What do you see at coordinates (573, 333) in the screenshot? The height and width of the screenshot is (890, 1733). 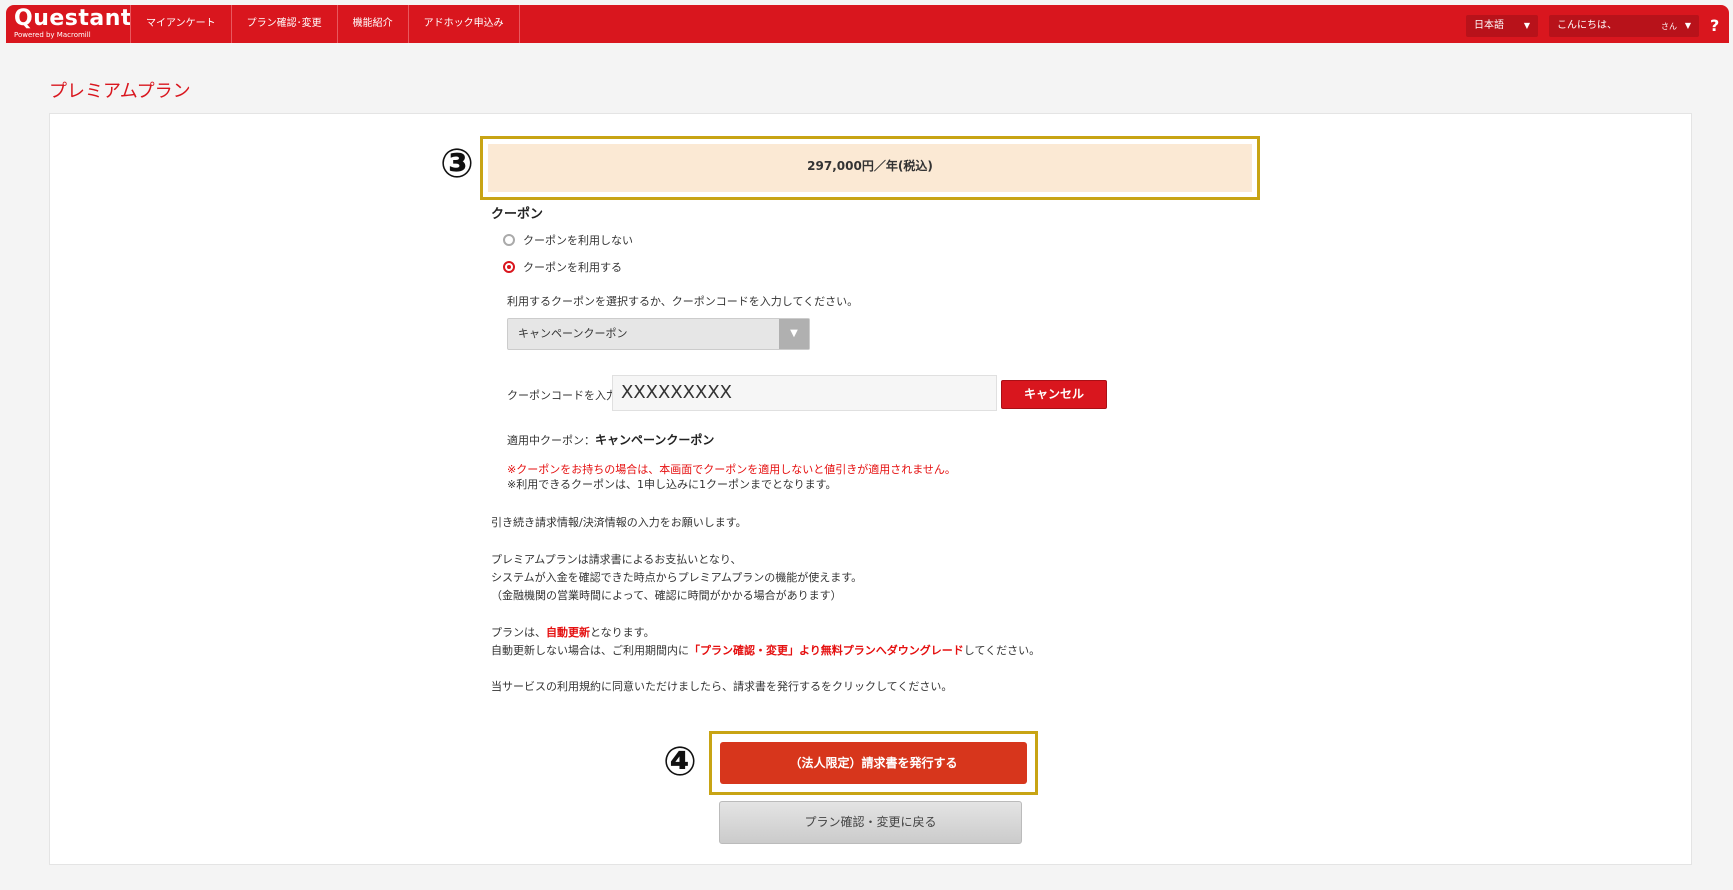 I see `coupon-select-value: キャンペーンクーポン` at bounding box center [573, 333].